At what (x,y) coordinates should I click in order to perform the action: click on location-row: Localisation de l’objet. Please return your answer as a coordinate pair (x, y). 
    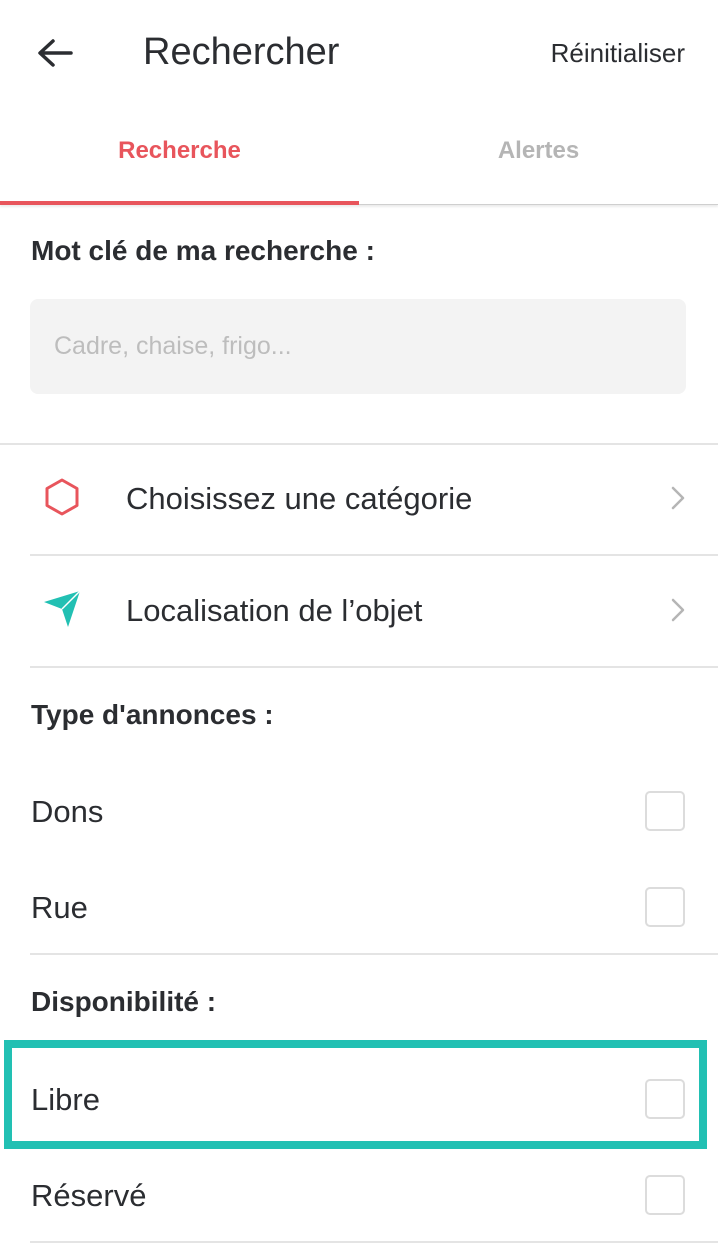
    Looking at the image, I should click on (359, 612).